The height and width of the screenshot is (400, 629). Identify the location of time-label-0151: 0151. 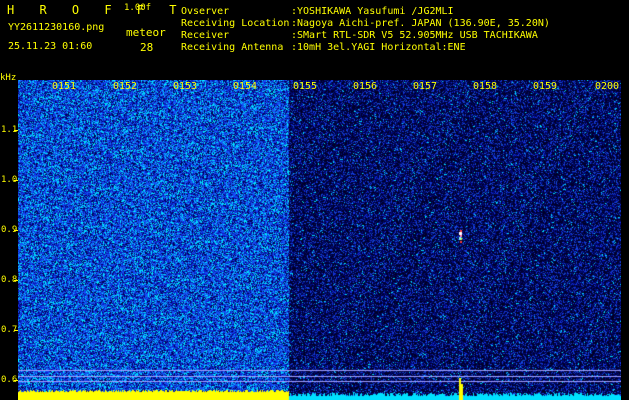
(64, 86).